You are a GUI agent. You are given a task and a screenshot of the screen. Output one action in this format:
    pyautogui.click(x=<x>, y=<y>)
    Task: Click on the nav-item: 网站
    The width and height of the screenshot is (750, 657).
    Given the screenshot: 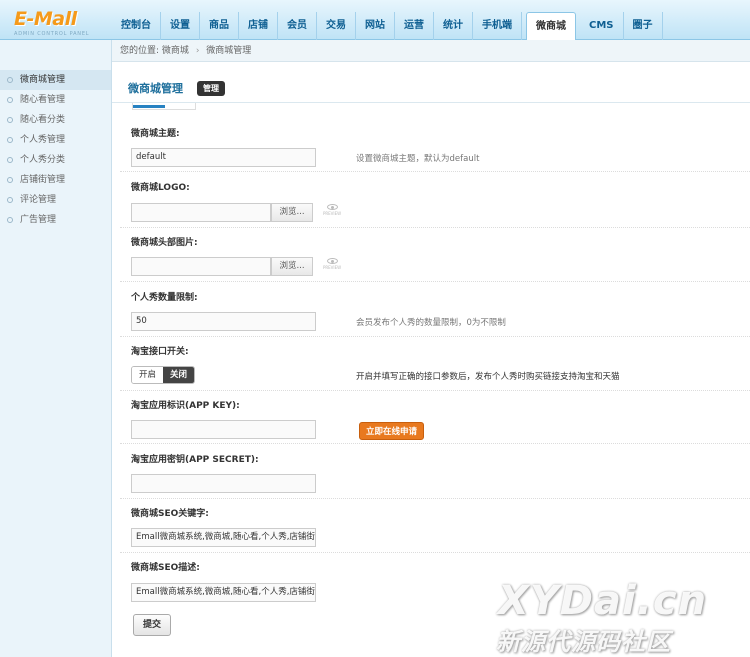 What is the action you would take?
    pyautogui.click(x=375, y=26)
    